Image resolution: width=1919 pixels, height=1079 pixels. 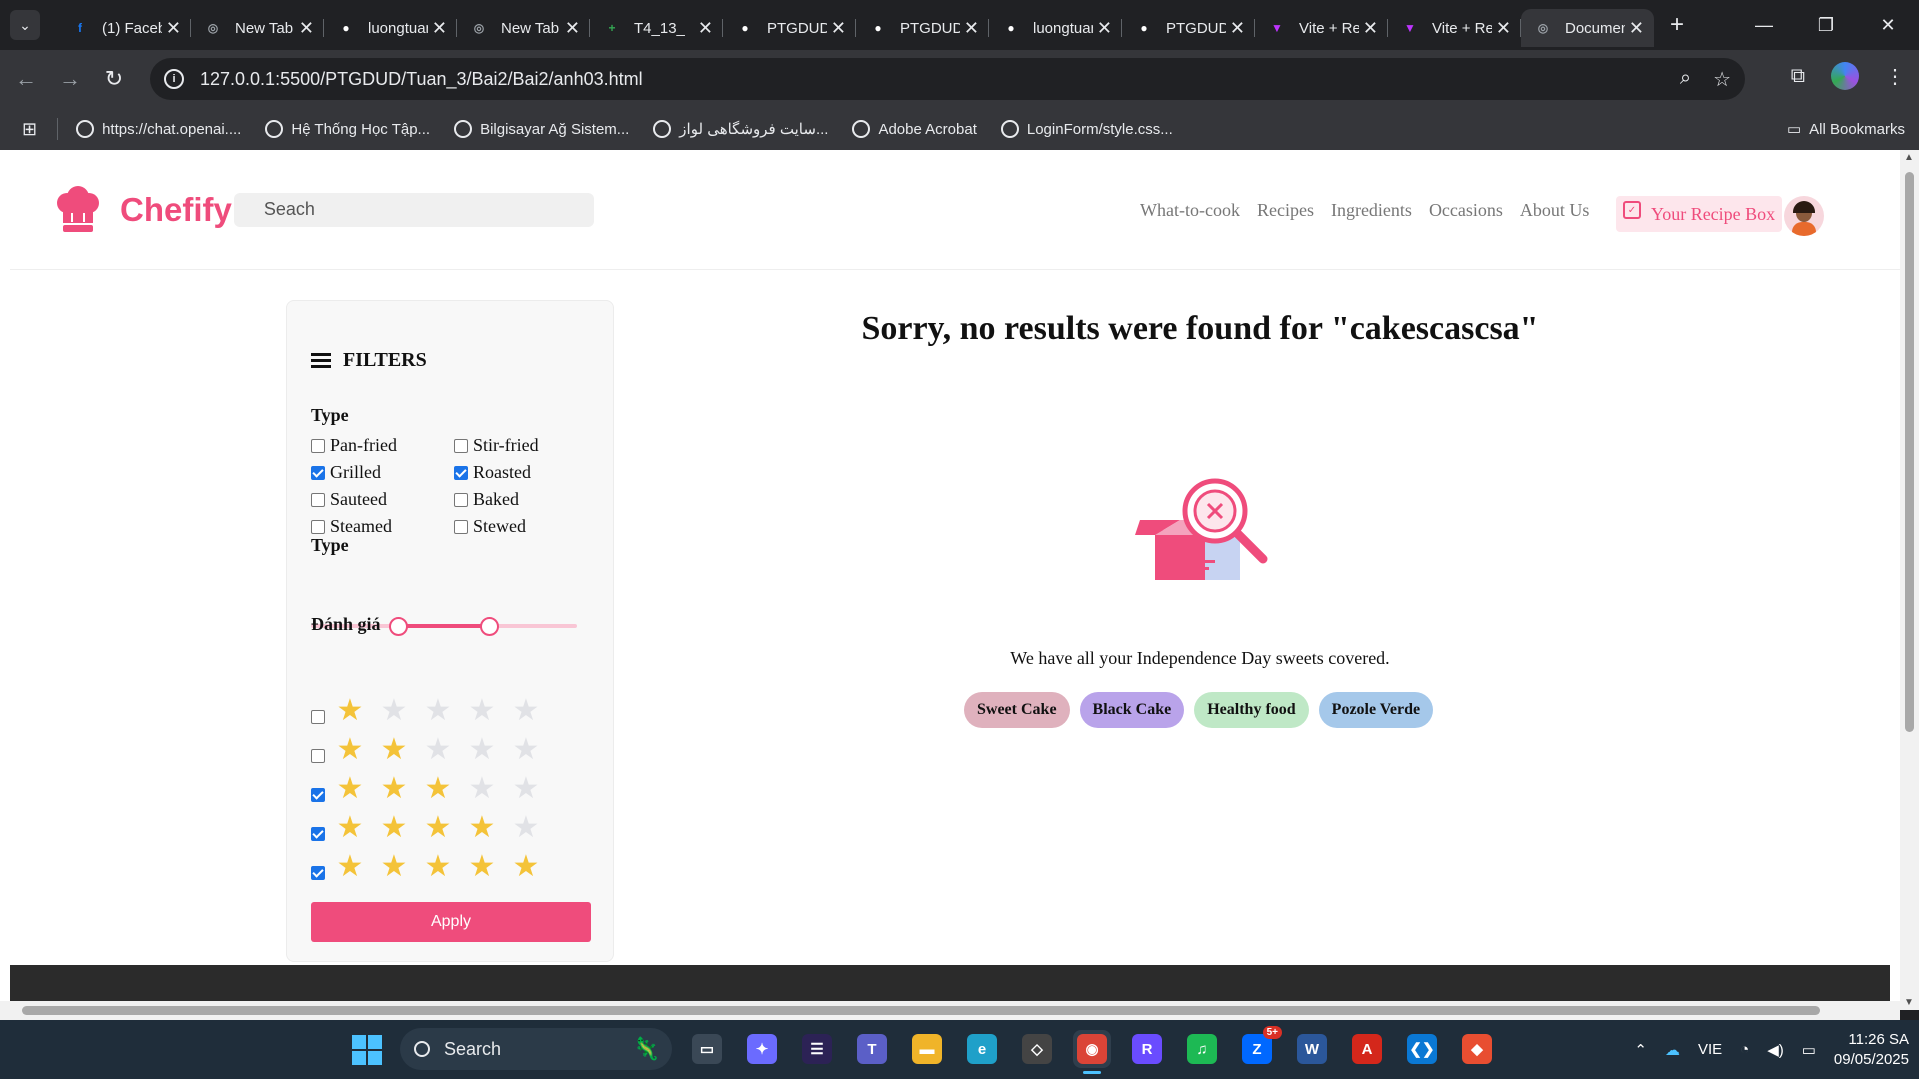 I want to click on windows-start-icon, so click(x=367, y=1050).